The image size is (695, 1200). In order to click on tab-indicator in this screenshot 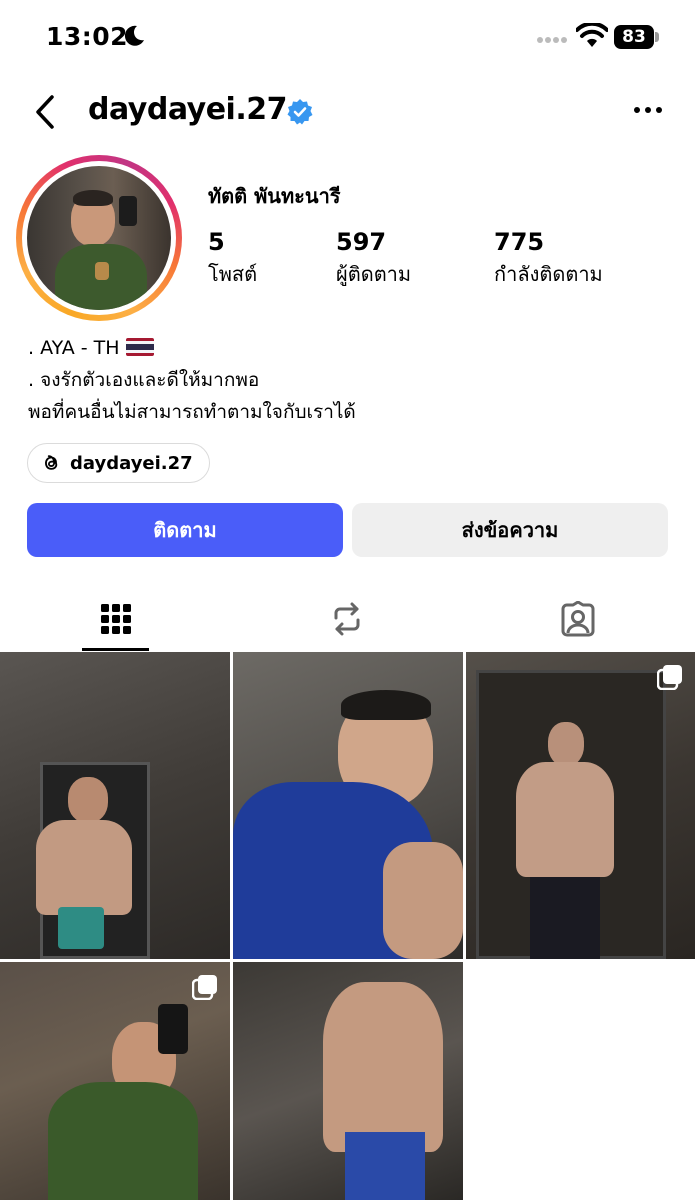, I will do `click(115, 649)`.